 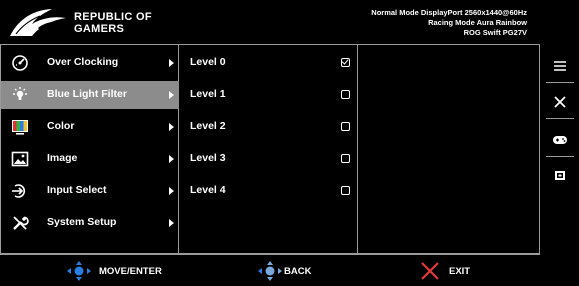 I want to click on shortcut-sidebar, so click(x=559, y=149).